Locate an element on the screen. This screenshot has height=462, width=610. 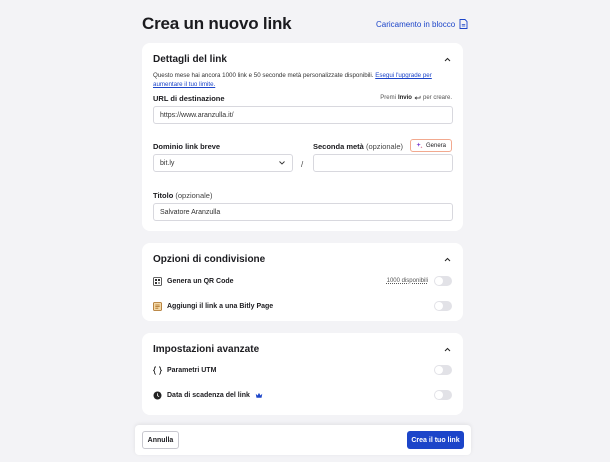
chevron-down-icon is located at coordinates (282, 163).